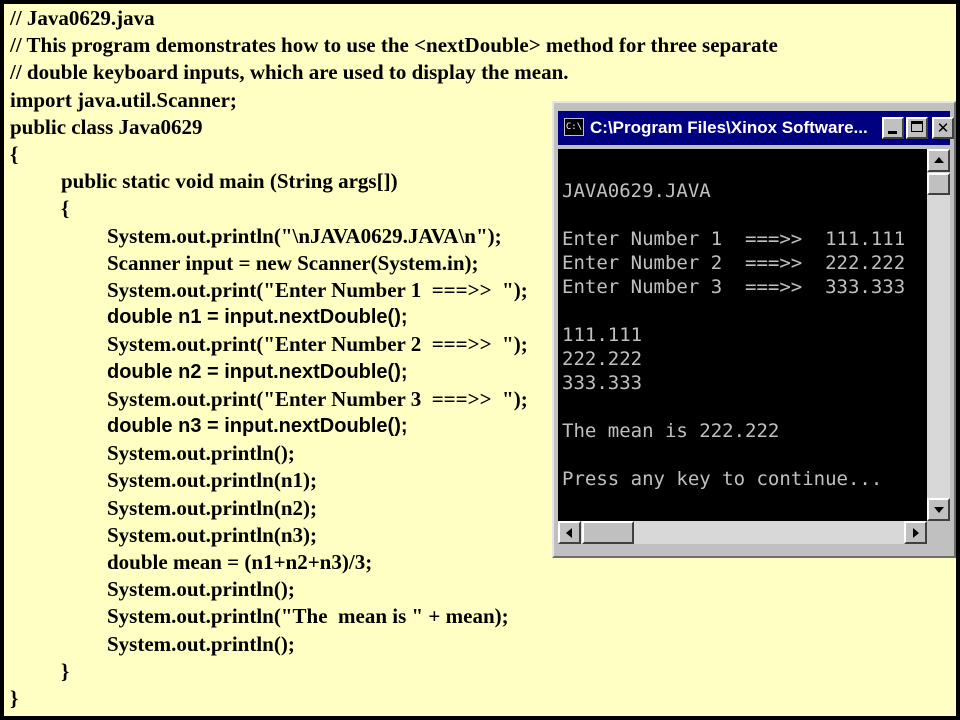 This screenshot has width=960, height=720. Describe the element at coordinates (671, 431) in the screenshot. I see `console-line: The mean is 222.222` at that location.